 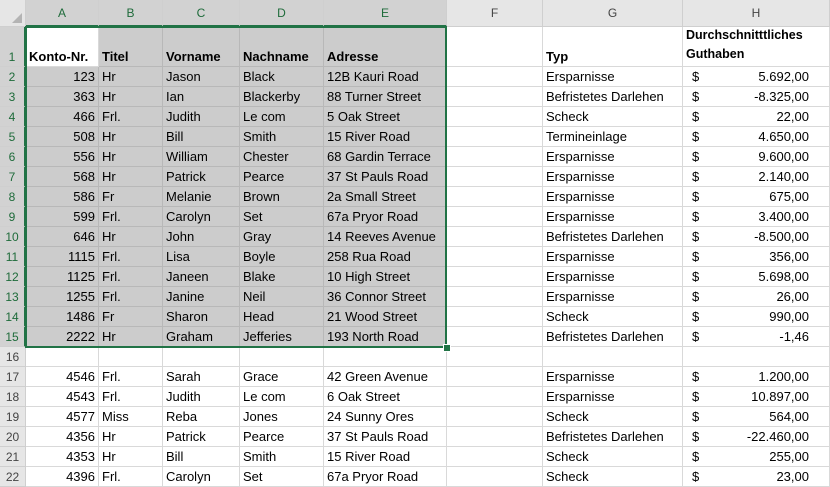 I want to click on cell-nachname: Grace, so click(x=282, y=377).